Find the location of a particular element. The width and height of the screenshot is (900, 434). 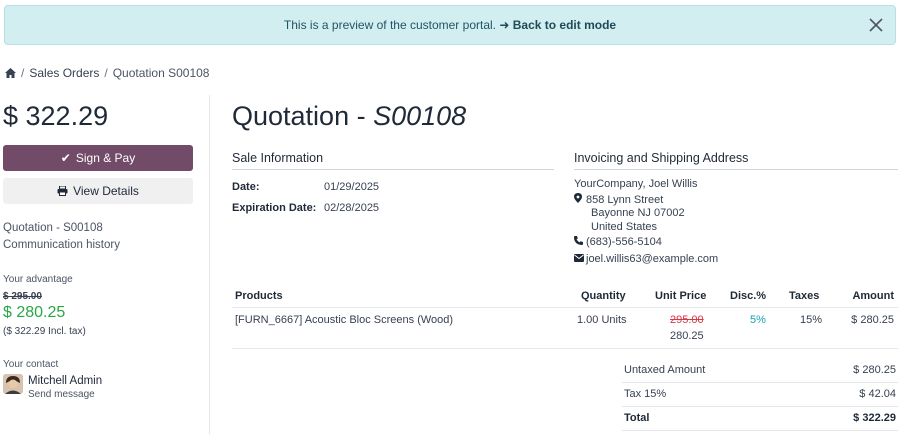

contact-name: Mitchell Admin is located at coordinates (65, 381).